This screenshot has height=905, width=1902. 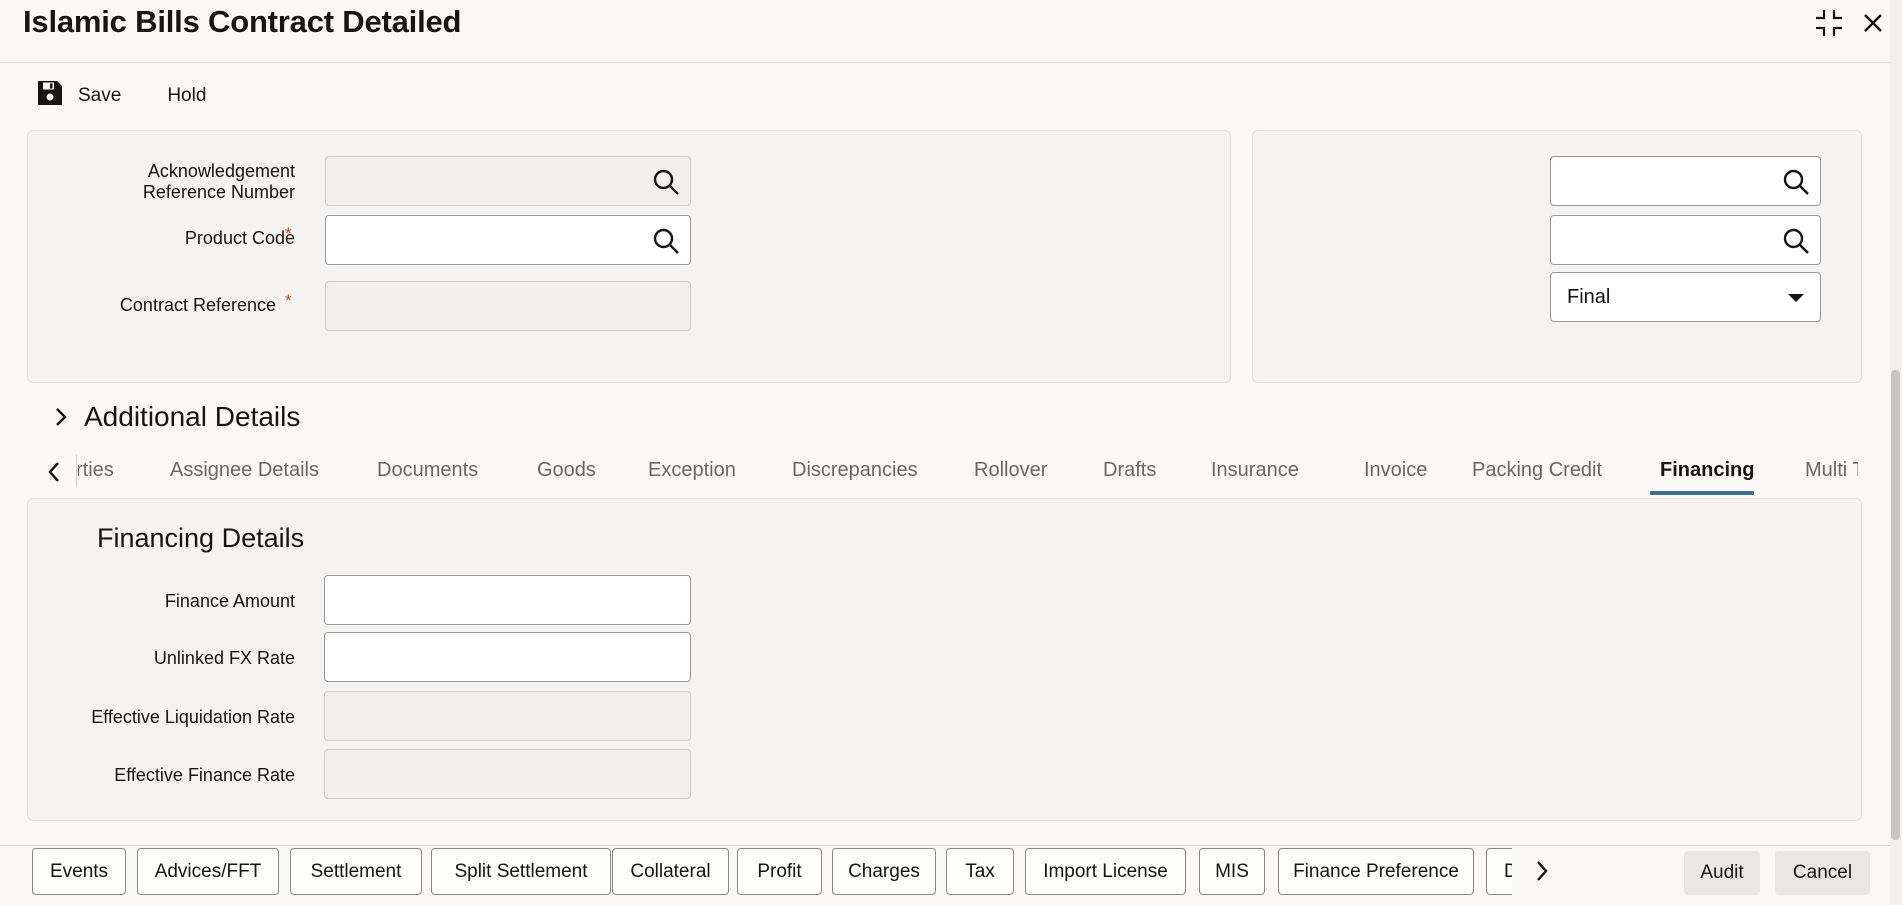 I want to click on effective-liquidation-rate-input, so click(x=507, y=716).